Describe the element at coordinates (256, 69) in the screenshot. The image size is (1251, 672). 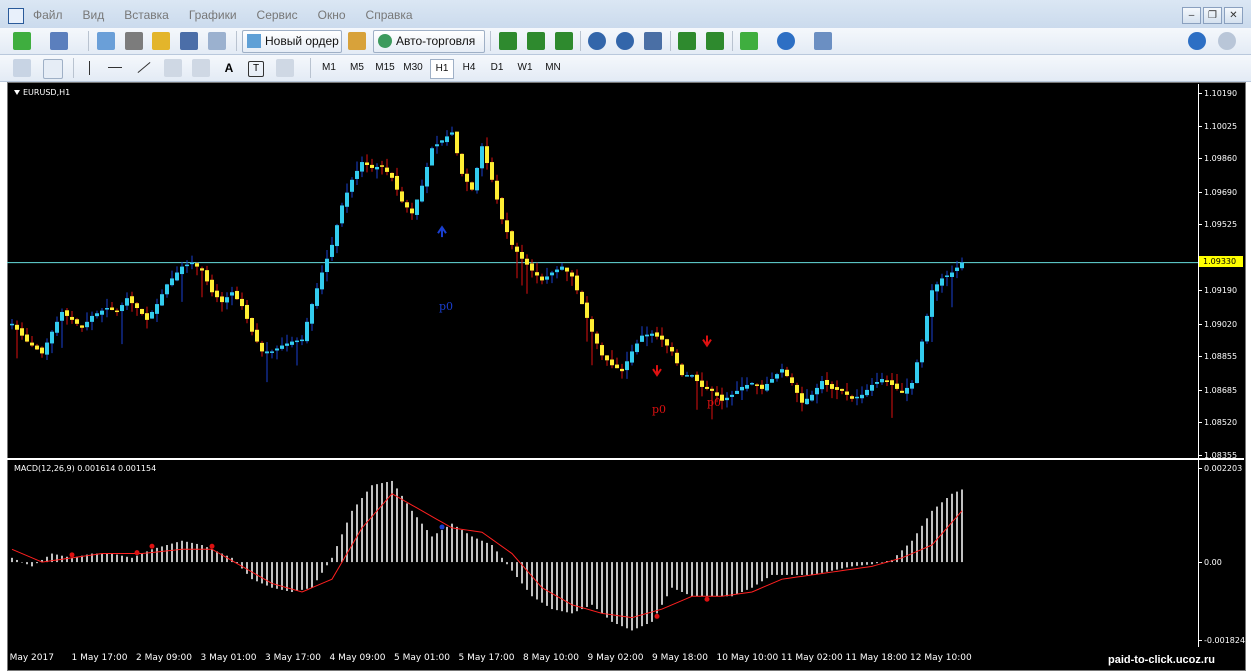
I see `text-label-icon: T` at that location.